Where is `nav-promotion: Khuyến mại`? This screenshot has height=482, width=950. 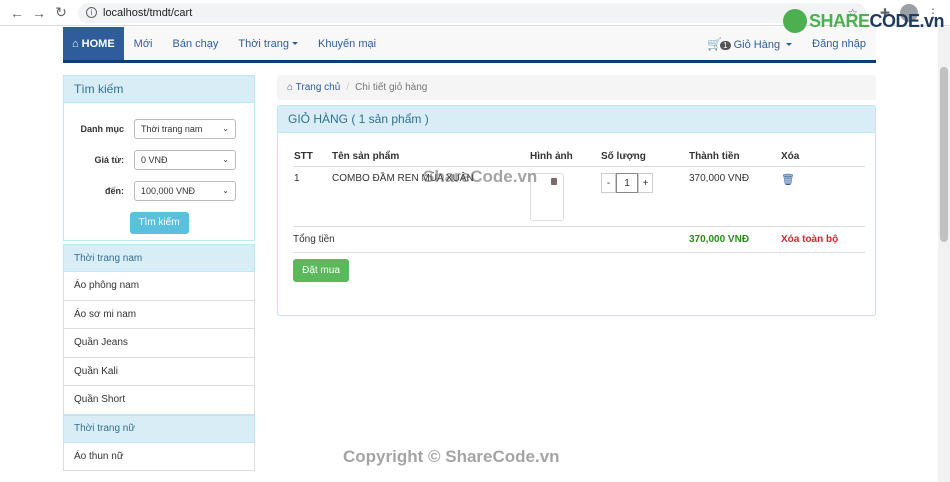
nav-promotion: Khuyến mại is located at coordinates (347, 44).